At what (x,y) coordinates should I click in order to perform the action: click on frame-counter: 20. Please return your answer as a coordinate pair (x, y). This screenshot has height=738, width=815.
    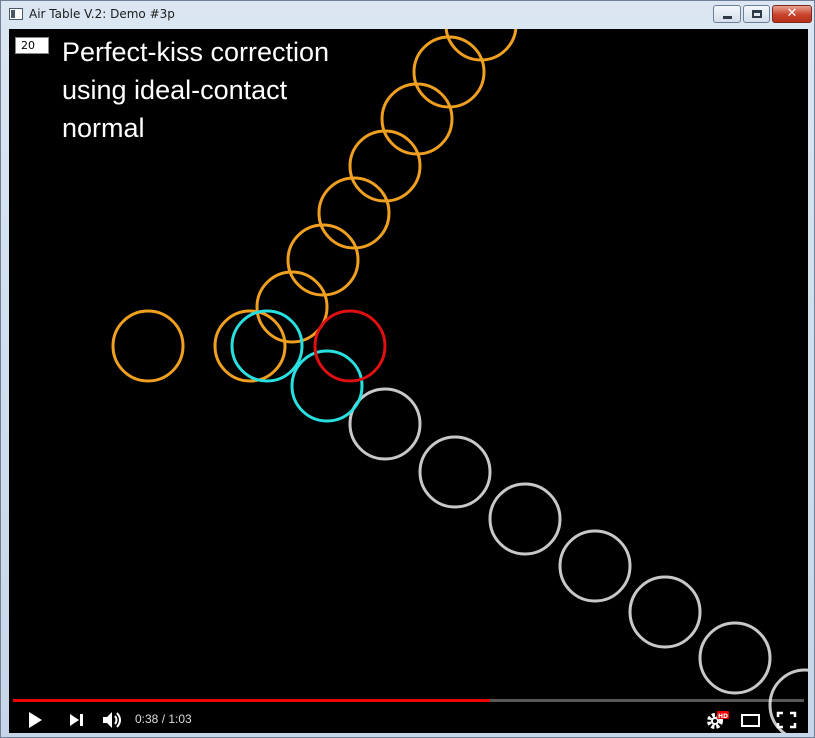
    Looking at the image, I should click on (32, 45).